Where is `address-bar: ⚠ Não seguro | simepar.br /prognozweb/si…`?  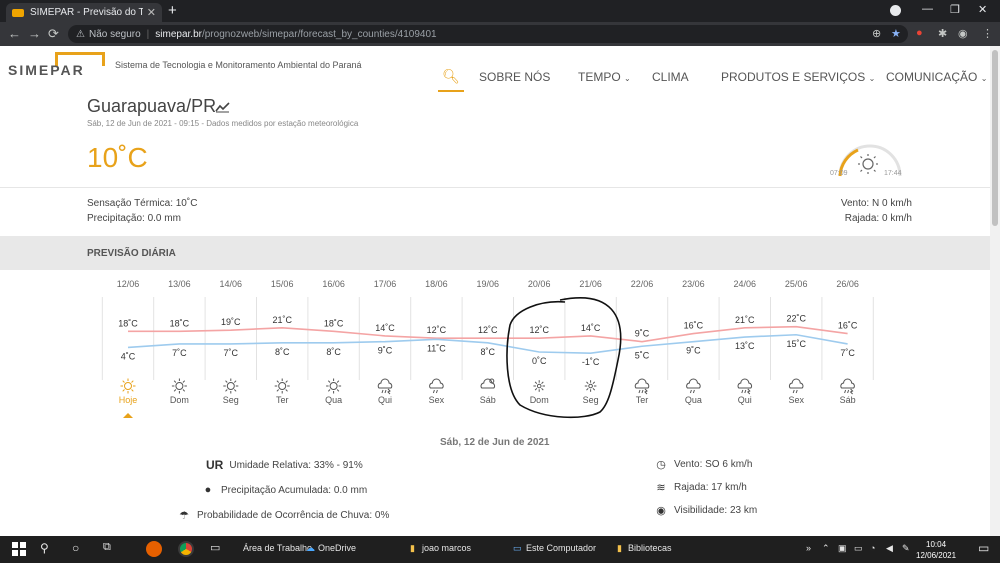
address-bar: ⚠ Não seguro | simepar.br /prognozweb/si… is located at coordinates (488, 34).